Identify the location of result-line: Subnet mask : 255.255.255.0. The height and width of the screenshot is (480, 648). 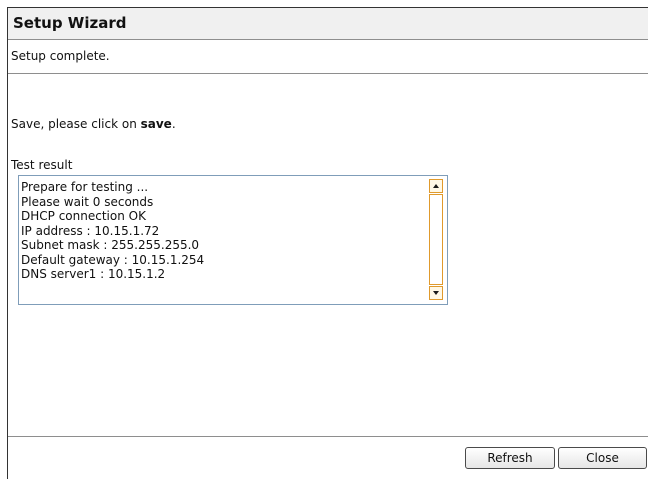
(110, 245).